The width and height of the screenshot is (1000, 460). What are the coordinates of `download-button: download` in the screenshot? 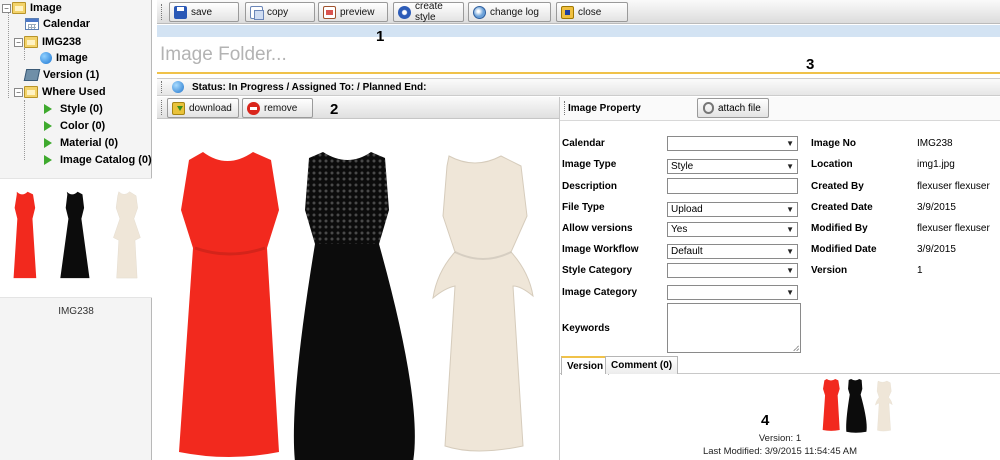 It's located at (203, 108).